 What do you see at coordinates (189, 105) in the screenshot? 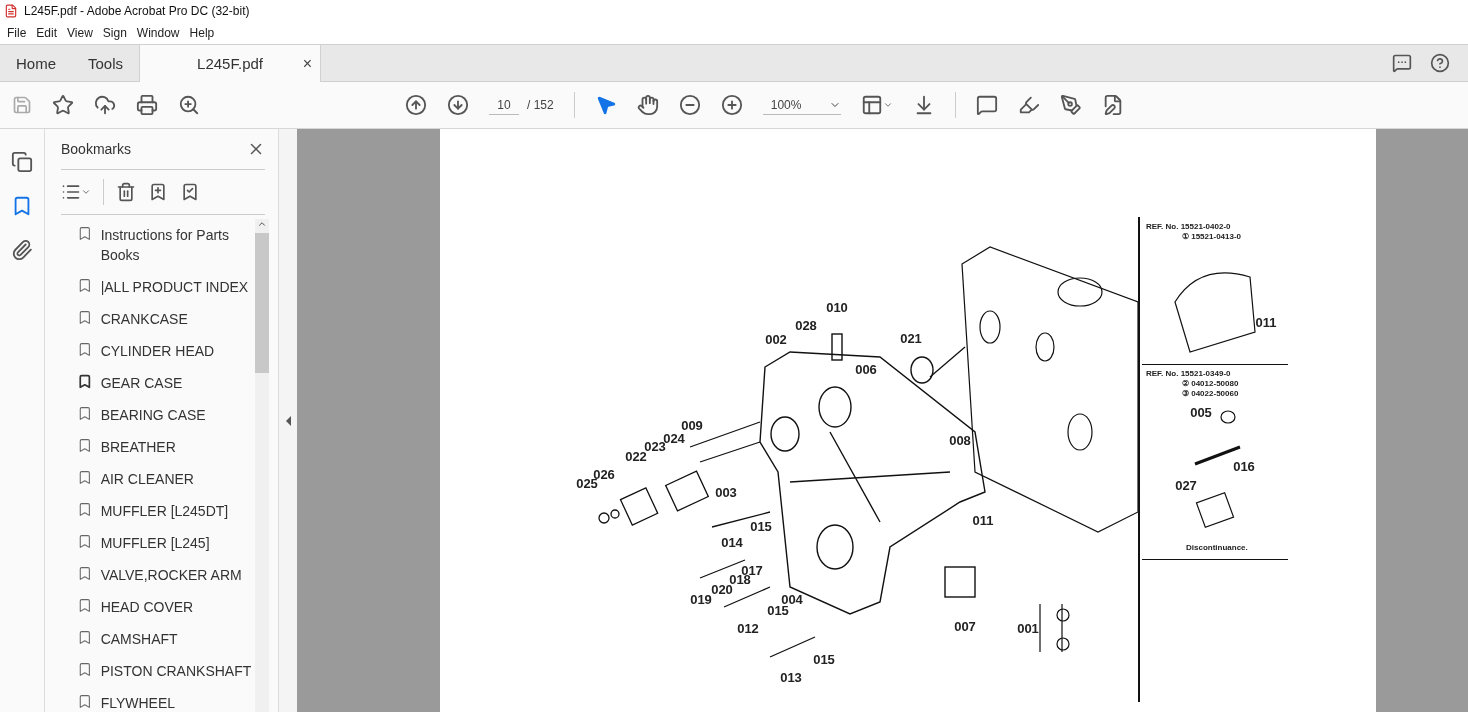
I see `zoom-icon` at bounding box center [189, 105].